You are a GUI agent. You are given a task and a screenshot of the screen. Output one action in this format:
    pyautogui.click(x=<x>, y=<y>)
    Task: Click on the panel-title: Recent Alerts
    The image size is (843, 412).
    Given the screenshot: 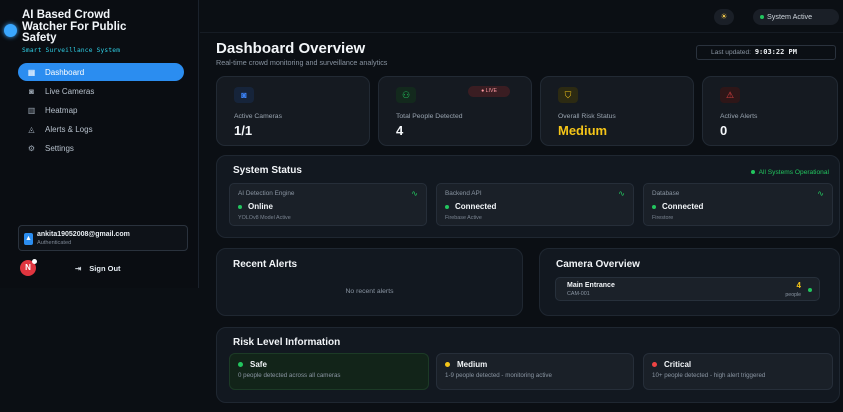 What is the action you would take?
    pyautogui.click(x=265, y=264)
    